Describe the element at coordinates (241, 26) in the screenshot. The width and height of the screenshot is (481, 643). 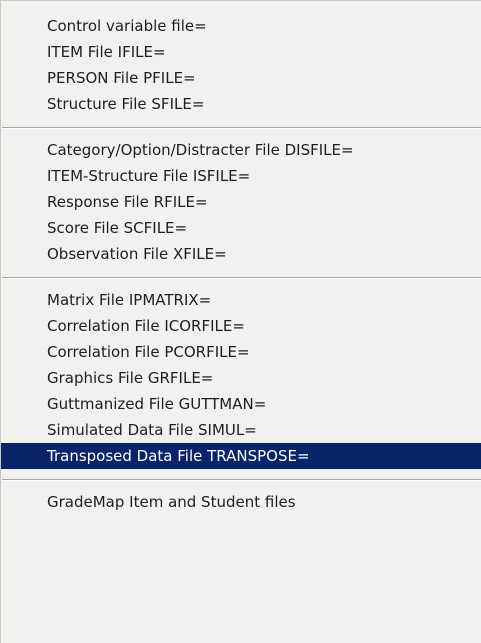
I see `menu-item-control-variable-file: Control variable file=` at that location.